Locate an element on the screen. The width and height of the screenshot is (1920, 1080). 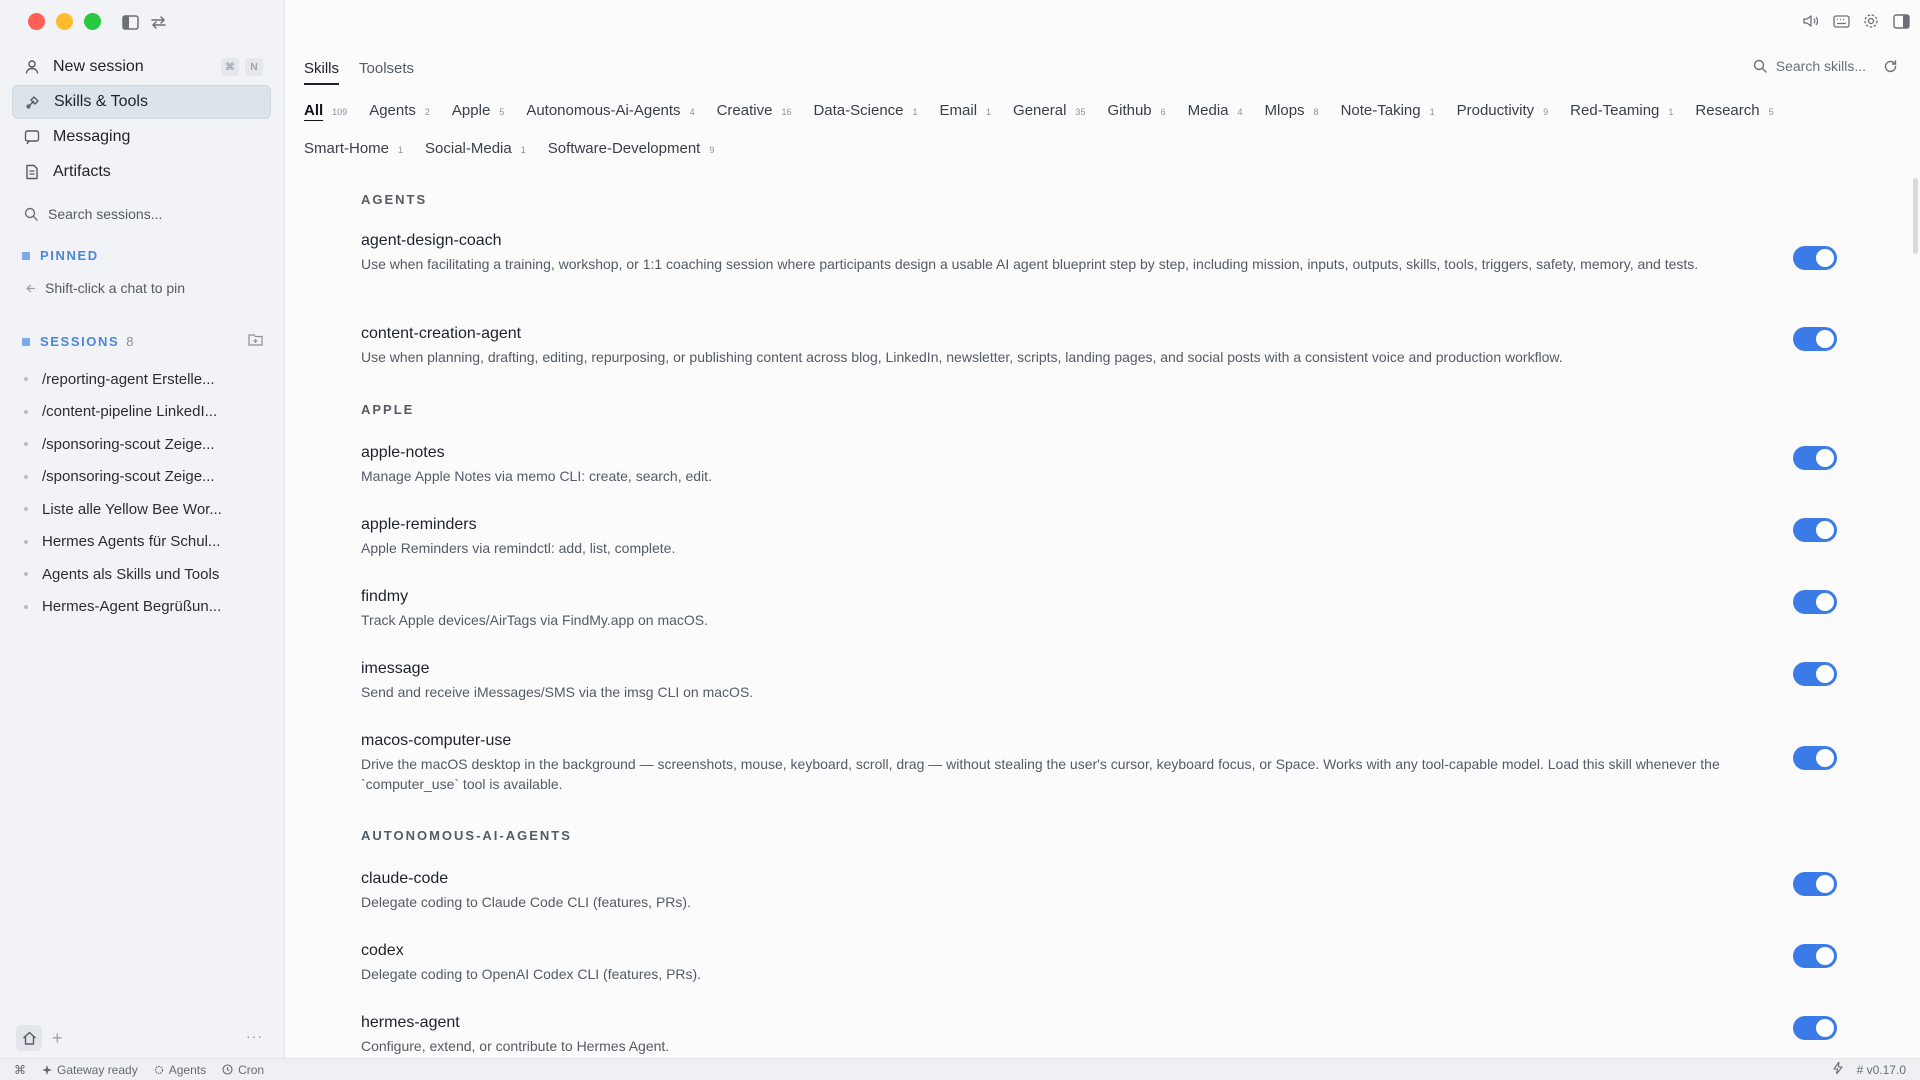
sidebar-toggle-icon is located at coordinates (130, 22).